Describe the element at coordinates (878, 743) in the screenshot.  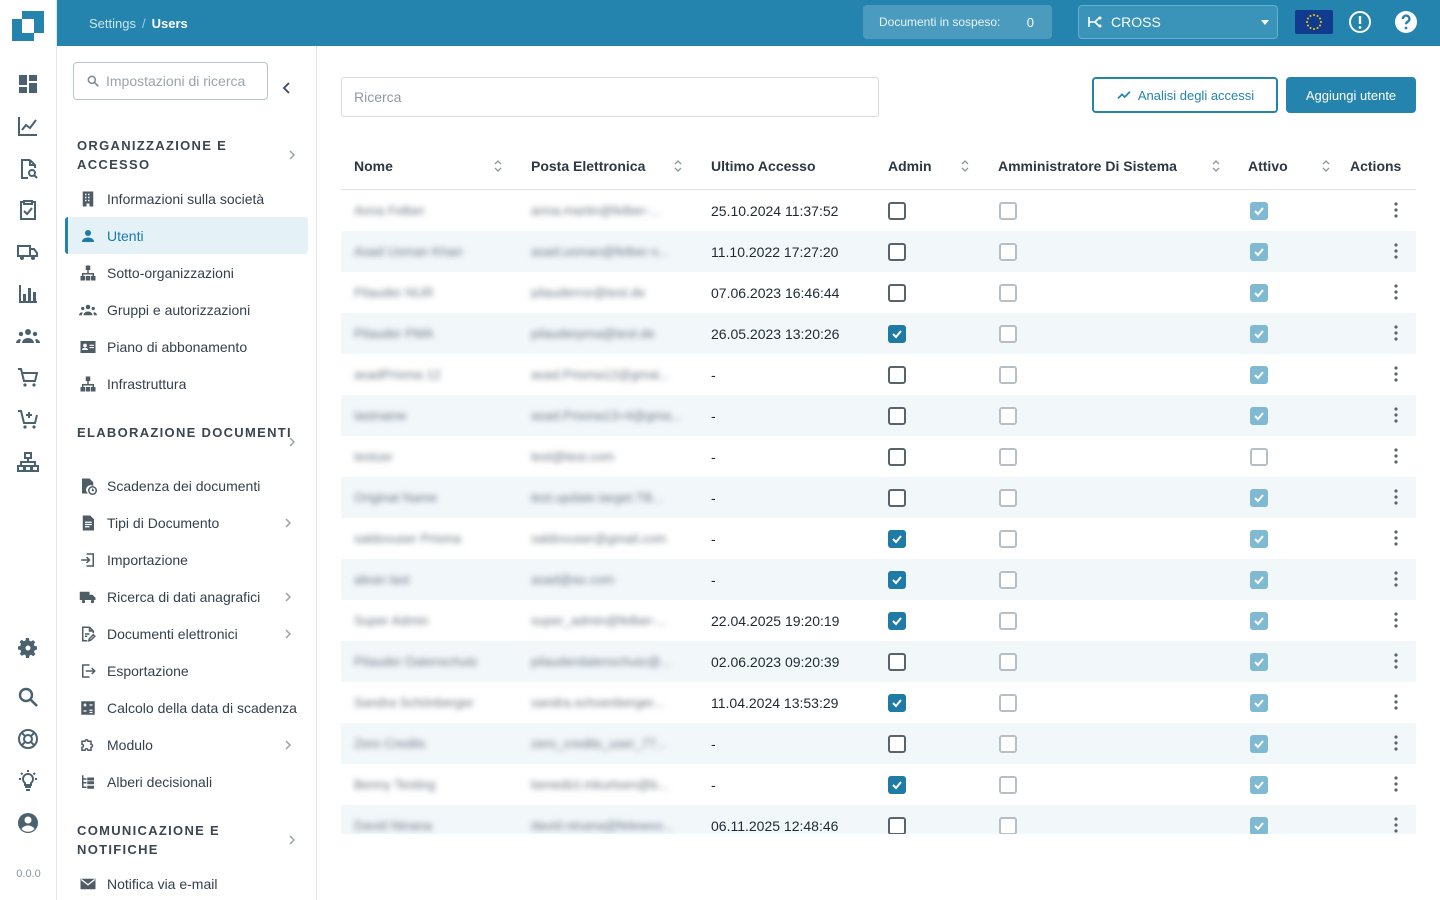
I see `table-row: Zero Credits zero_credits_user_77... -` at that location.